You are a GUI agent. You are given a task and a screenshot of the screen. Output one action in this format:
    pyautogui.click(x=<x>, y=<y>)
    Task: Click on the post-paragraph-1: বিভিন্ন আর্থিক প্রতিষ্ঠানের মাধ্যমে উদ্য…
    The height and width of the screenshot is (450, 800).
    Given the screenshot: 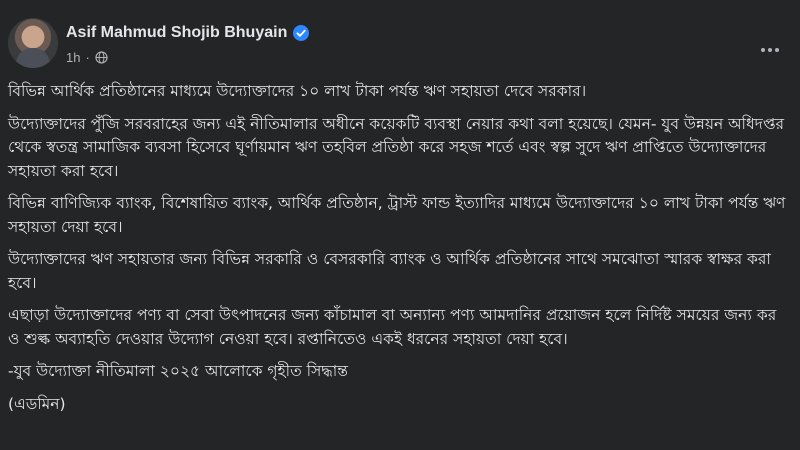 What is the action you would take?
    pyautogui.click(x=297, y=91)
    